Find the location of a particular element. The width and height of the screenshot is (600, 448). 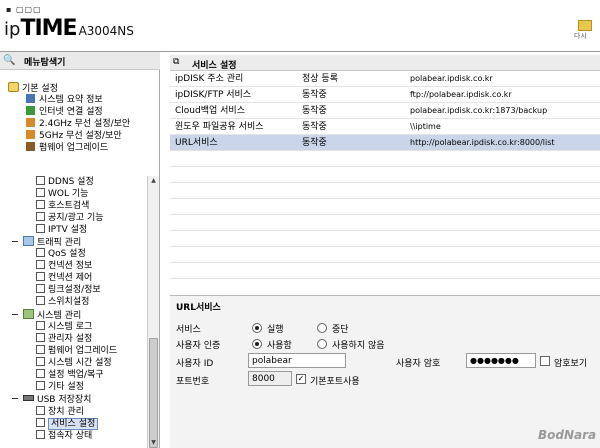

restart-button: 다시 is located at coordinates (585, 30).